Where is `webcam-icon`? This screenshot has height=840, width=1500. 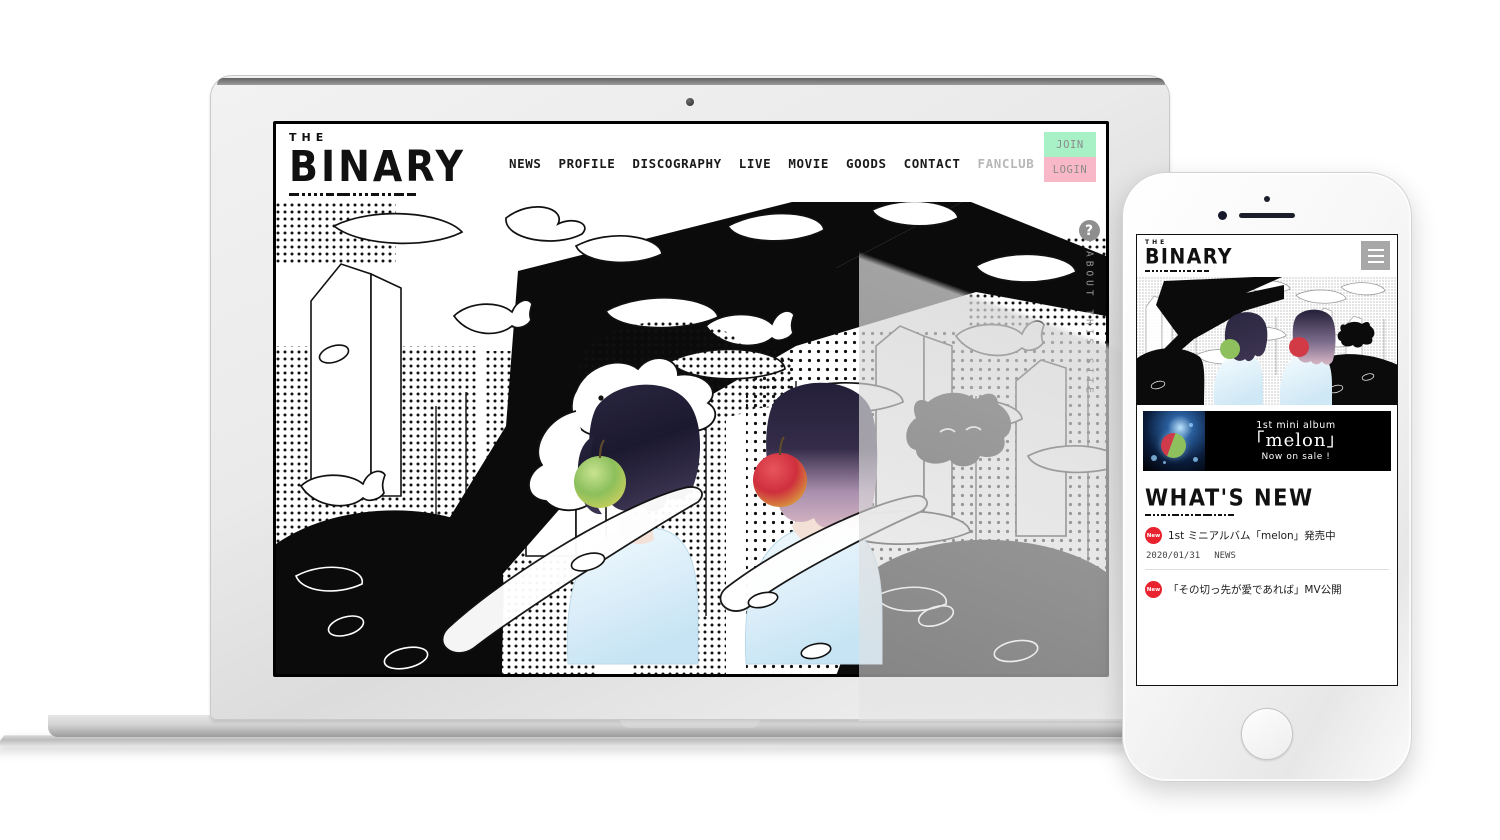
webcam-icon is located at coordinates (690, 102).